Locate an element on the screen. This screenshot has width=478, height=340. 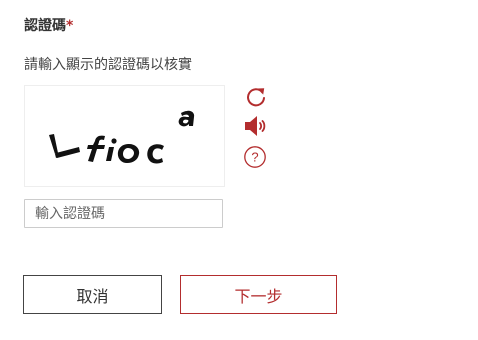
refresh-icon is located at coordinates (256, 97).